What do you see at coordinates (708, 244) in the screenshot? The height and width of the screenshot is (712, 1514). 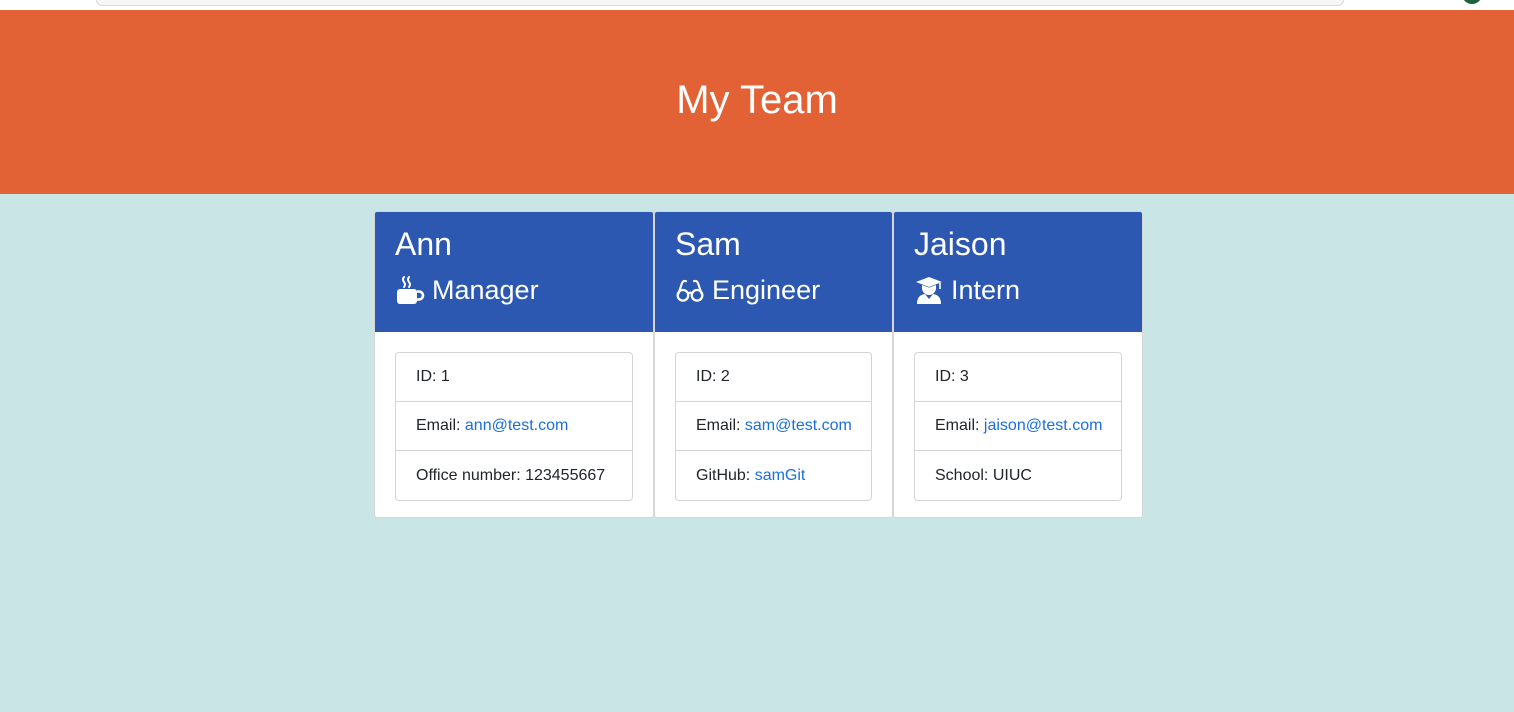 I see `employee-name: Sam` at bounding box center [708, 244].